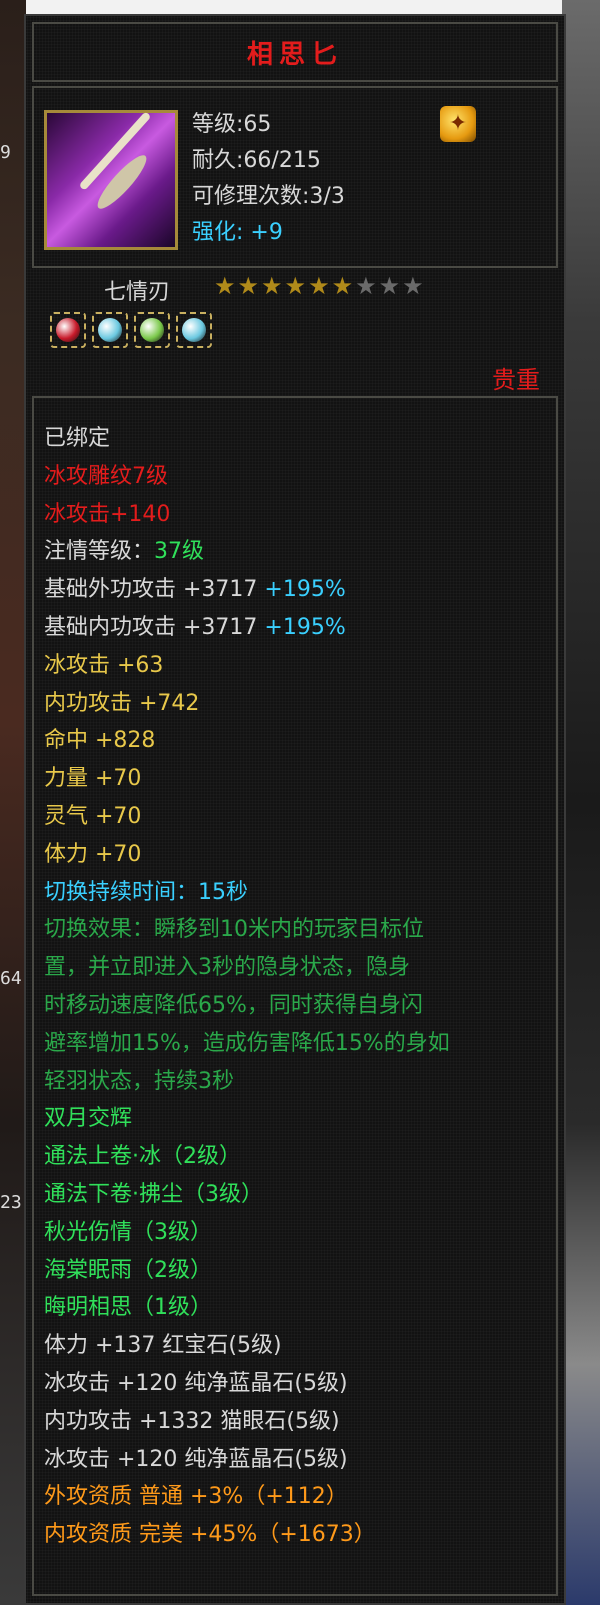 The width and height of the screenshot is (600, 1605). I want to click on attribute-text: 外攻资质 普通 +3%（+112）, so click(196, 1497).